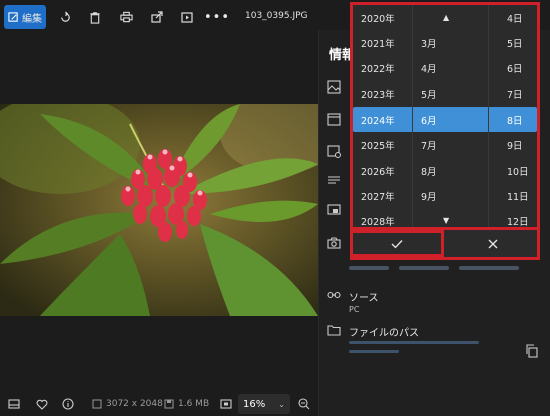 The image size is (550, 416). I want to click on share-icon, so click(157, 17).